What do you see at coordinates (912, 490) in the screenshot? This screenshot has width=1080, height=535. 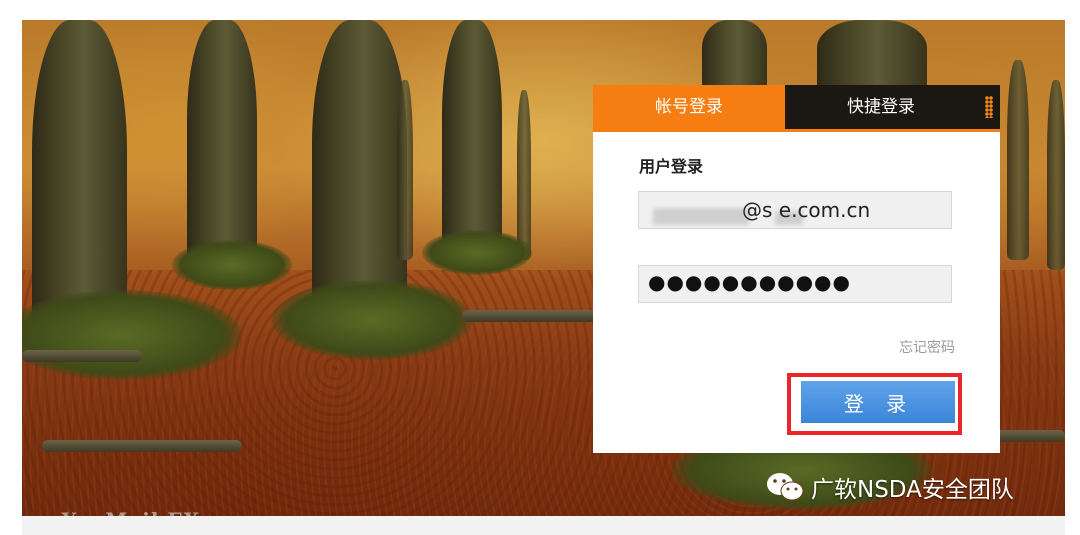 I see `wechat-account-name: 广软NSDA安全团队` at bounding box center [912, 490].